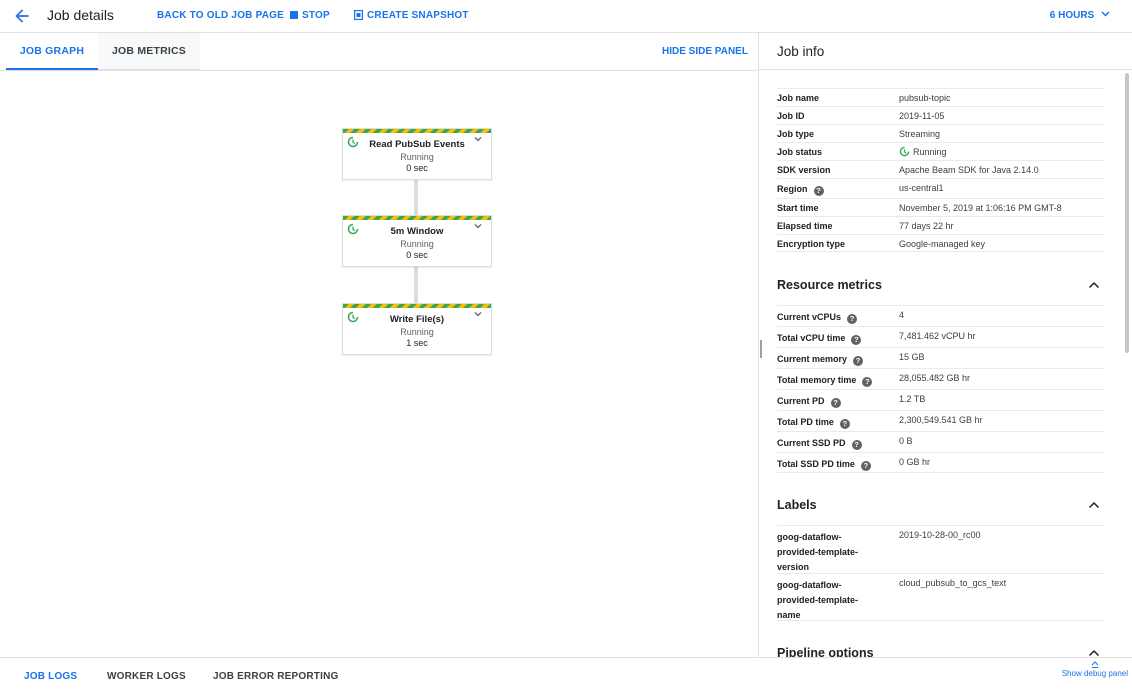 This screenshot has width=1132, height=692. What do you see at coordinates (316, 15) in the screenshot?
I see `stop-label: STOP` at bounding box center [316, 15].